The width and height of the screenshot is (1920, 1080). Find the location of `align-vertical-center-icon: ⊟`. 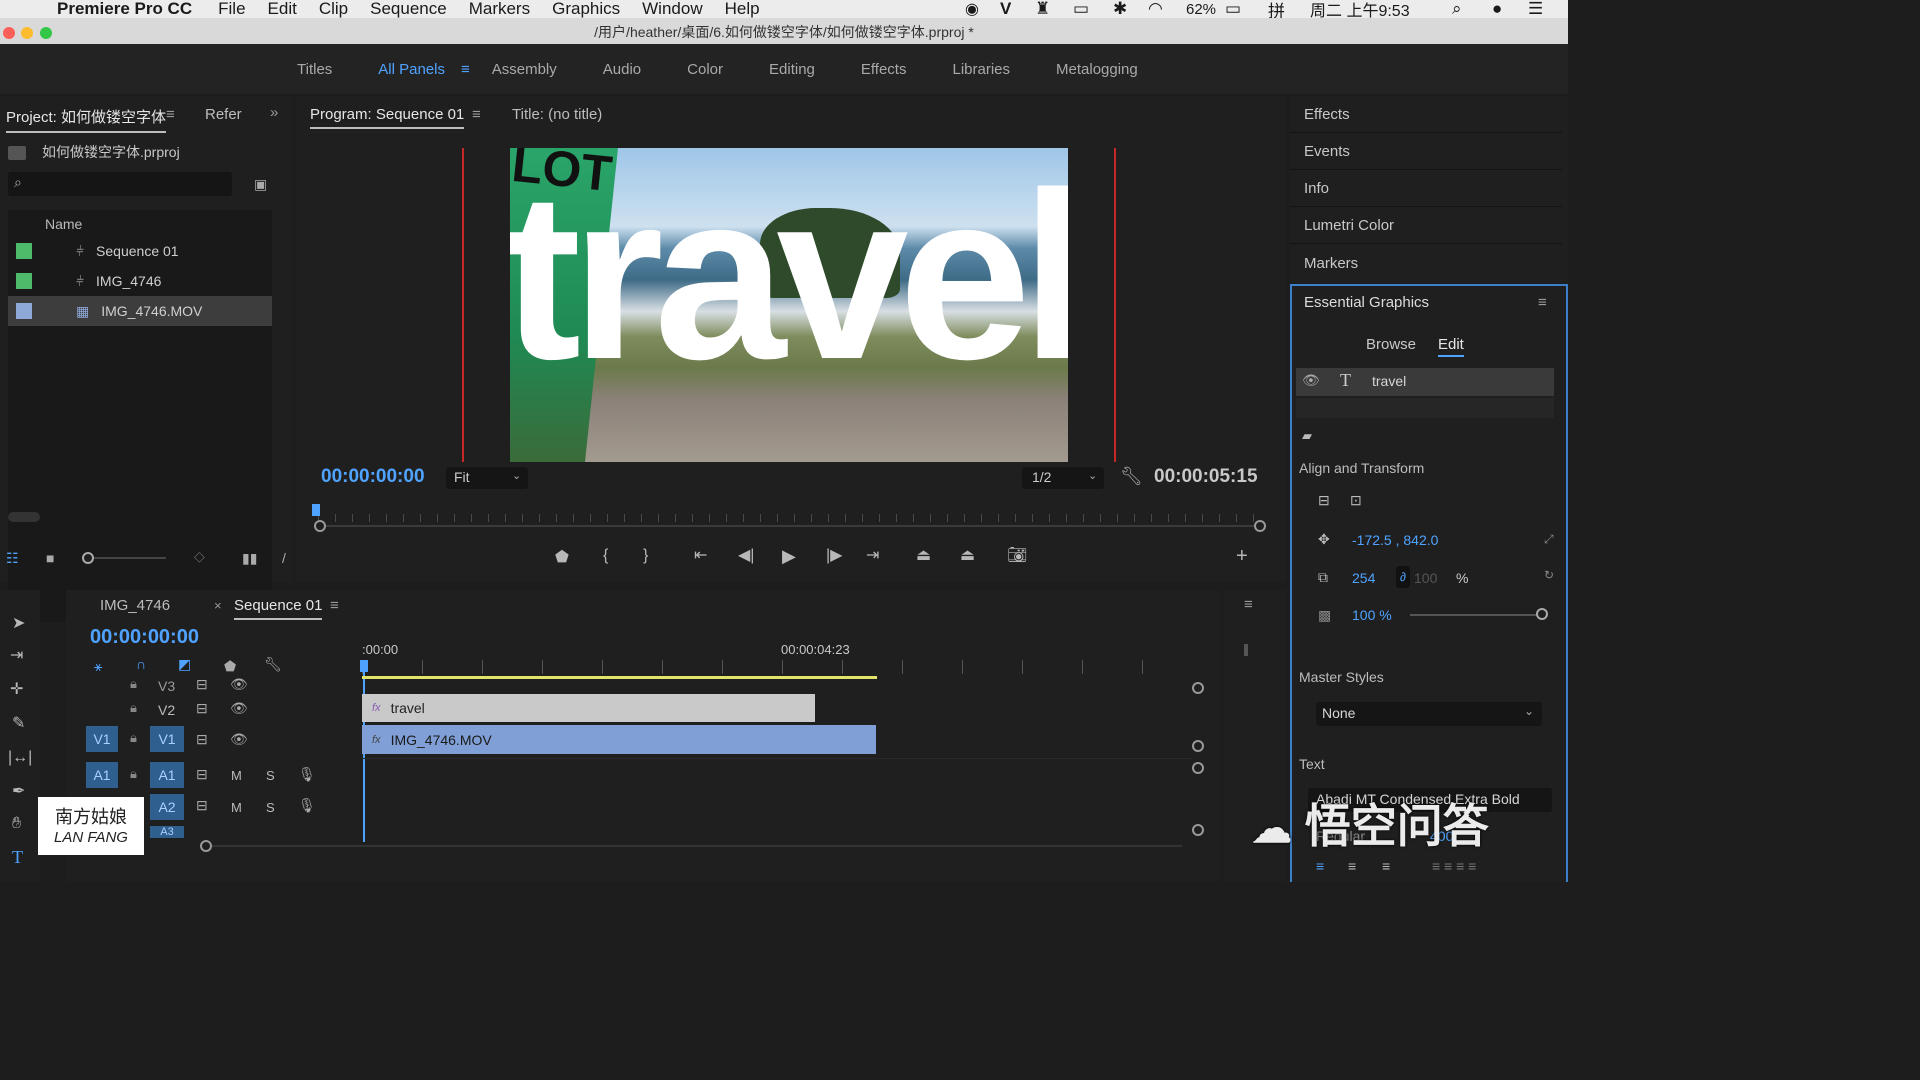

align-vertical-center-icon: ⊟ is located at coordinates (1324, 500).